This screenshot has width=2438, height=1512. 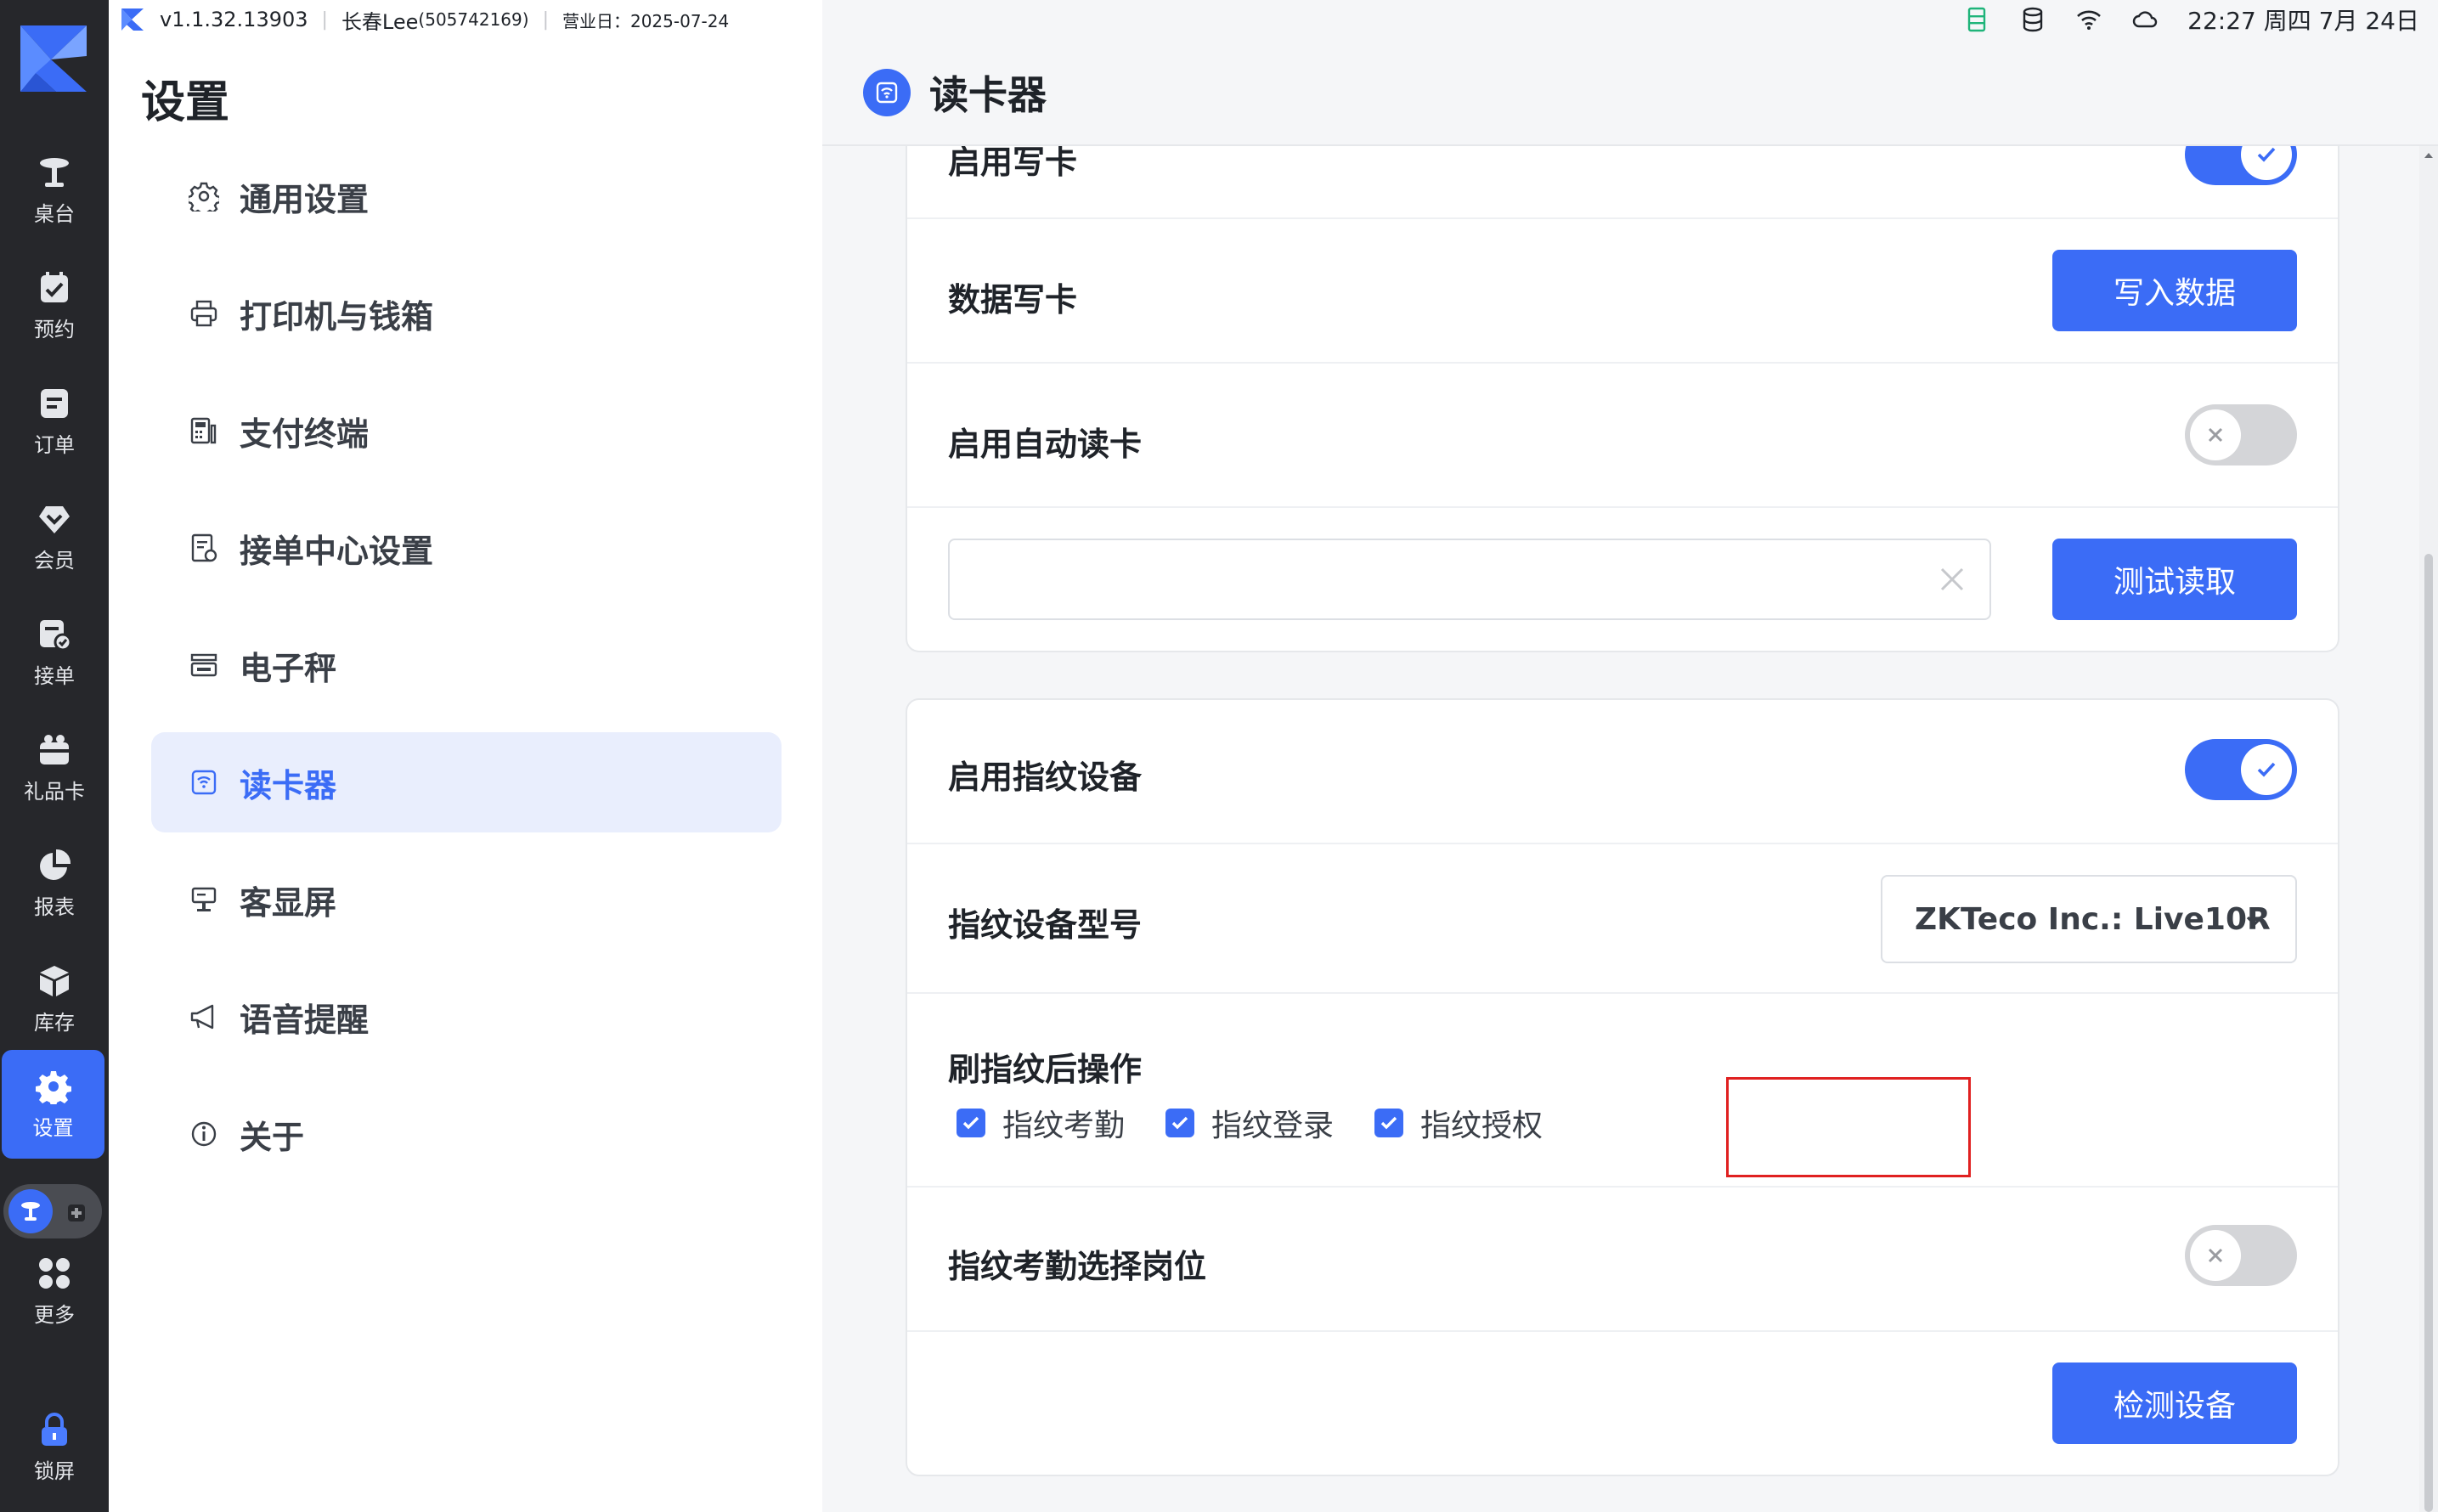 I want to click on menu-item-card-reader: 读卡器, so click(x=467, y=782).